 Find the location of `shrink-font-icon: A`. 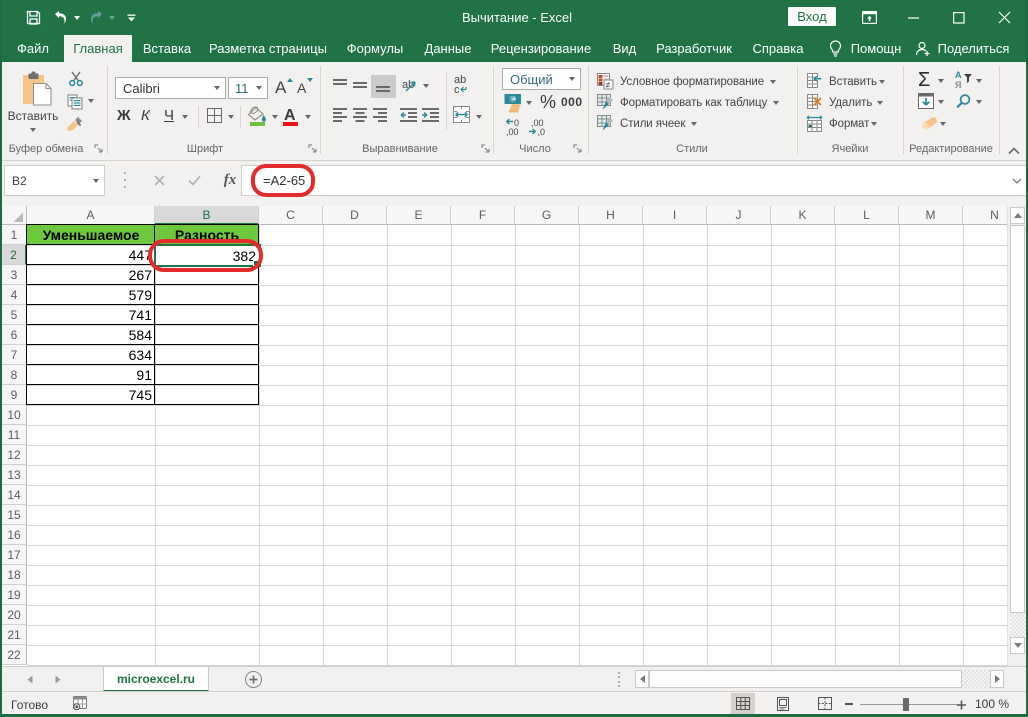

shrink-font-icon: A is located at coordinates (305, 88).